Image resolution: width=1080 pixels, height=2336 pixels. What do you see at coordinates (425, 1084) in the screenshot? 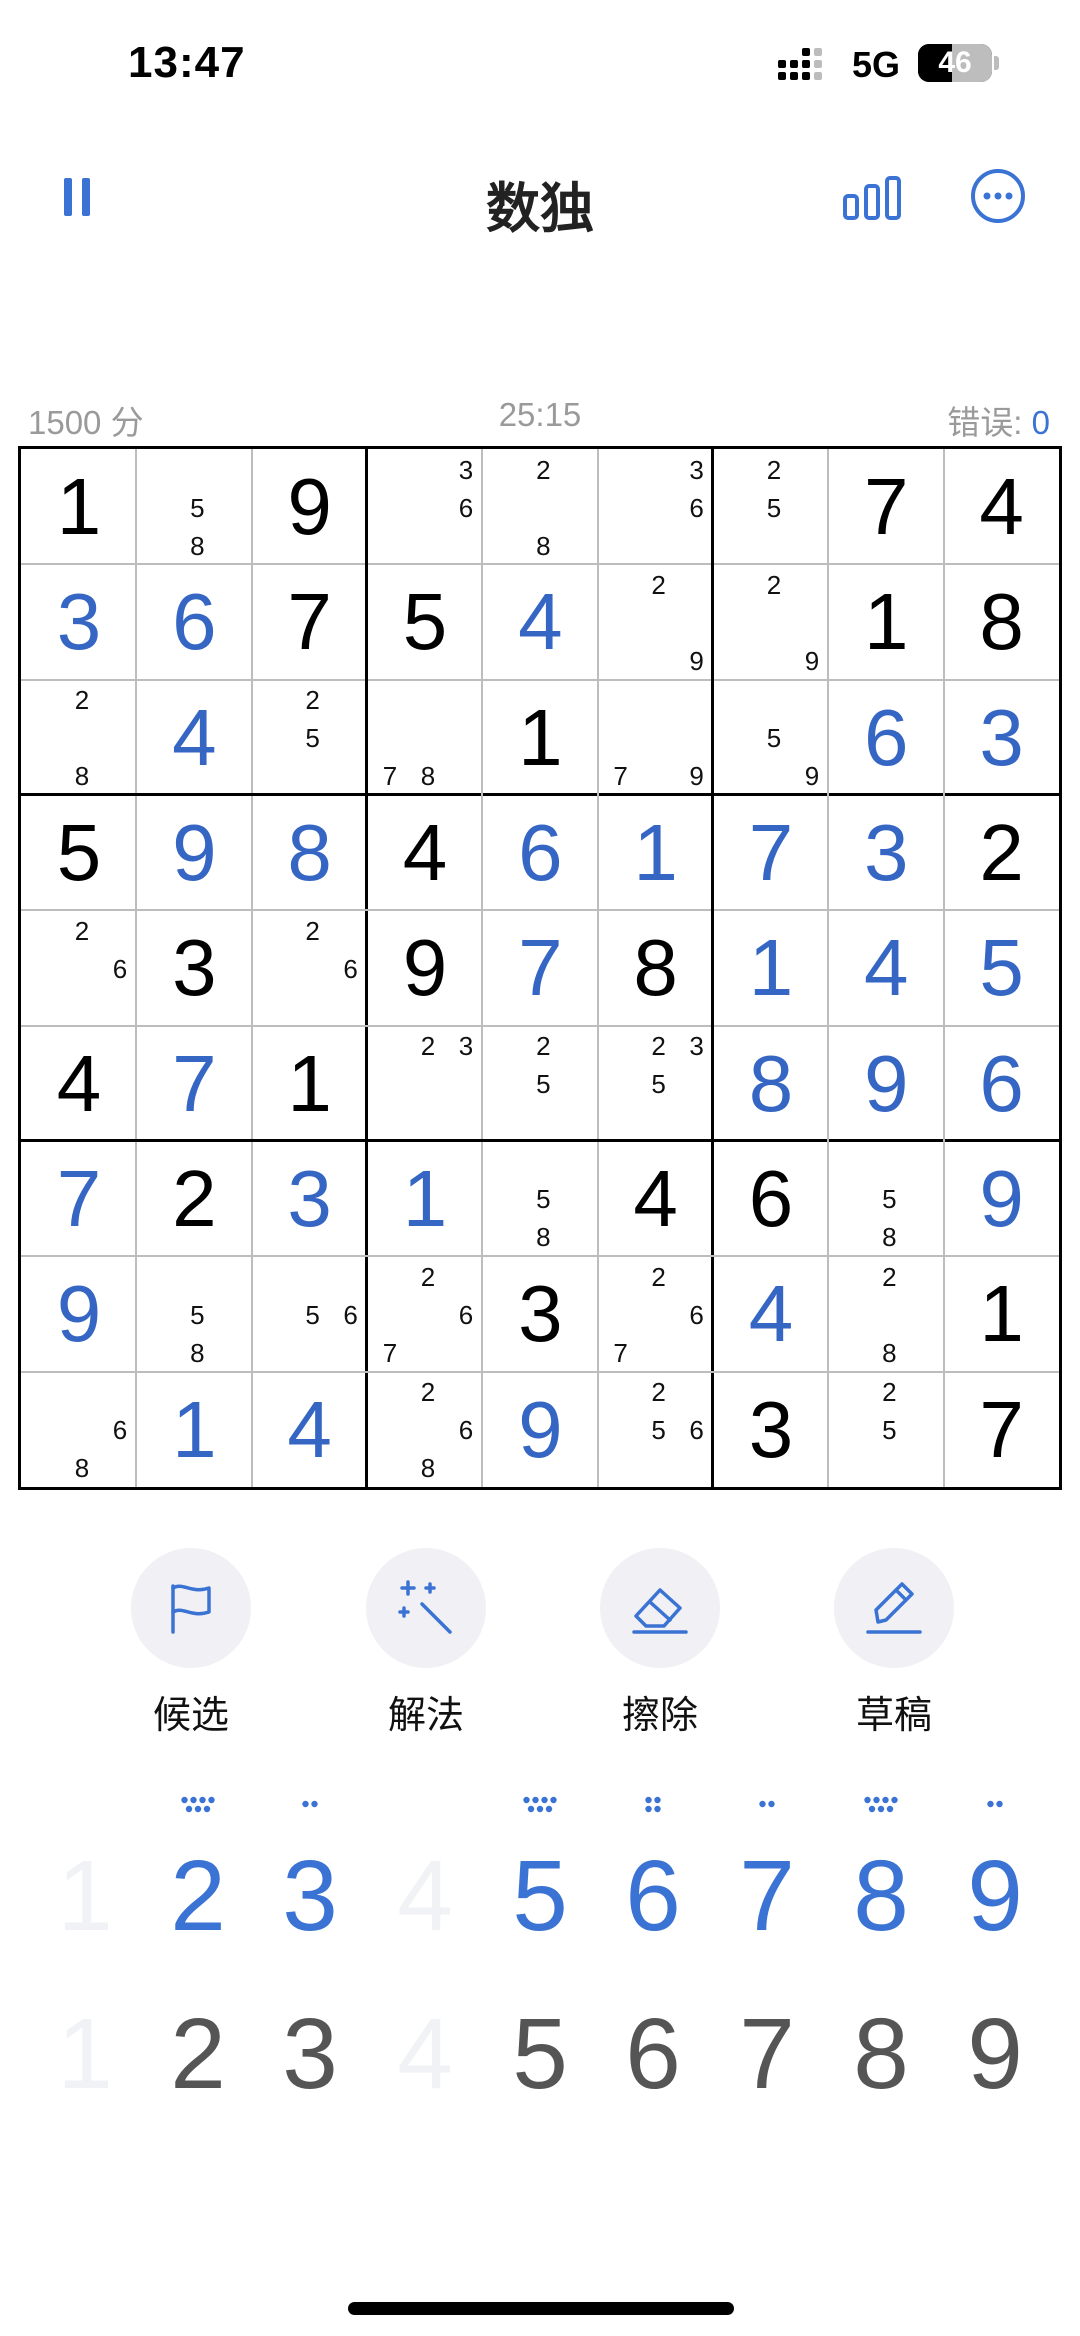
I see `sudoku-cell-r6c4: 23` at bounding box center [425, 1084].